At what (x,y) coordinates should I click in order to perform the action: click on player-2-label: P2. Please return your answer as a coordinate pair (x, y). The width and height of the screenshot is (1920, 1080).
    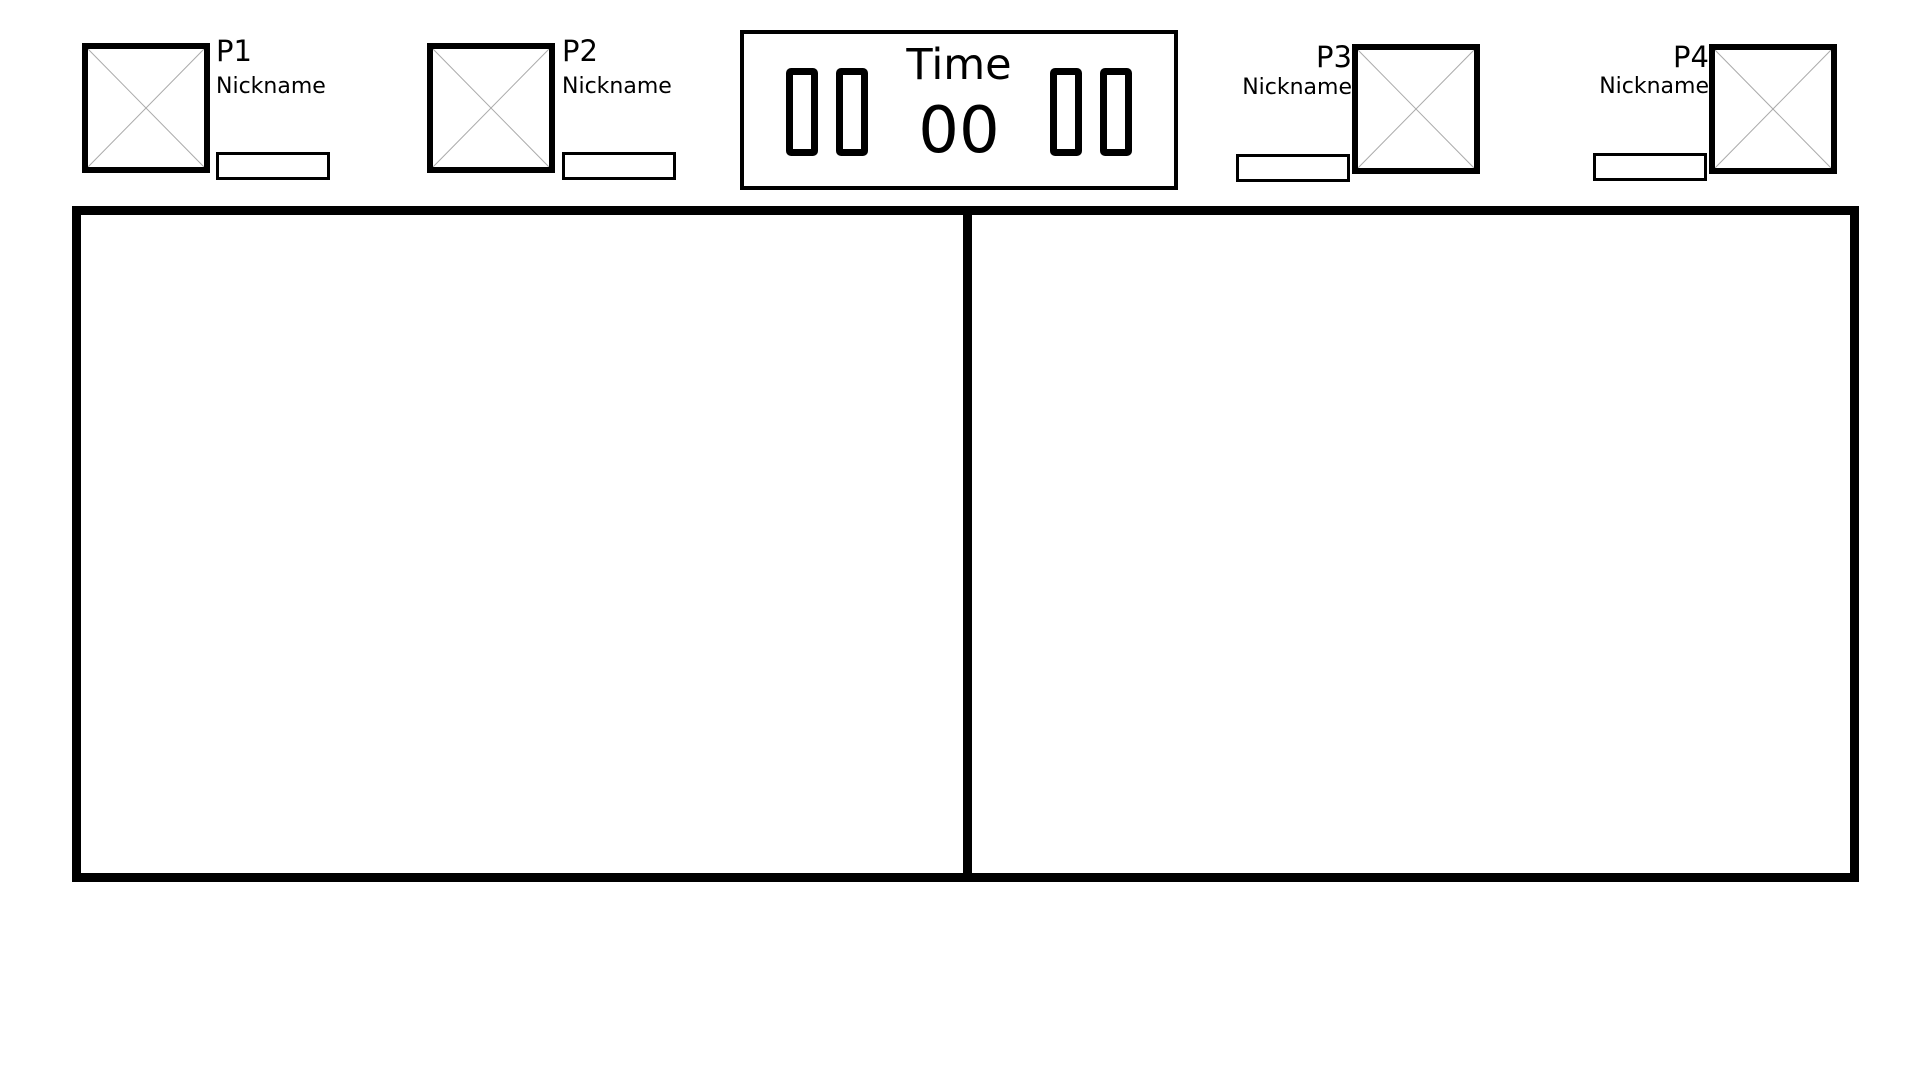
    Looking at the image, I should click on (580, 51).